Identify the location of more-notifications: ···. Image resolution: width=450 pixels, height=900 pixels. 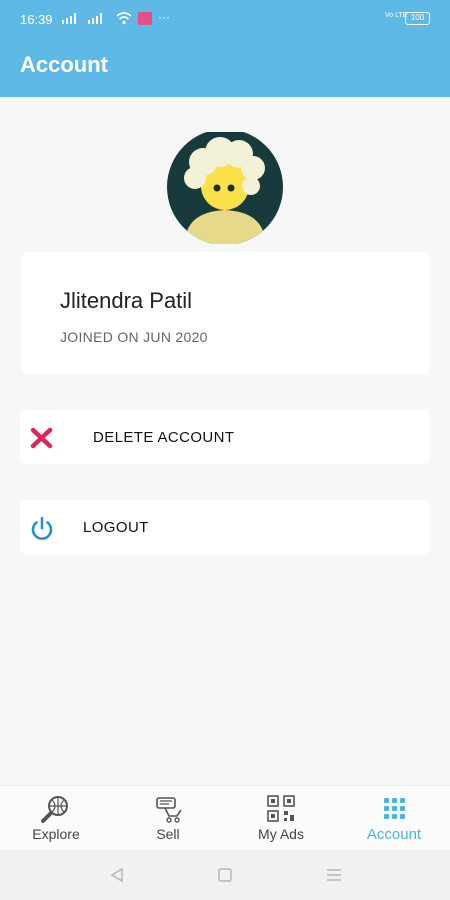
(164, 17).